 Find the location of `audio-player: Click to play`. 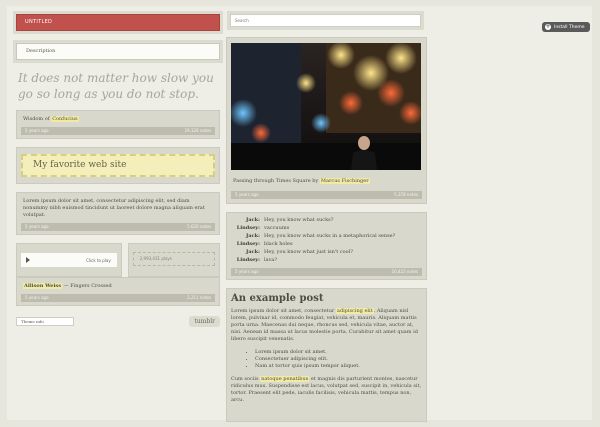

audio-player: Click to play is located at coordinates (69, 260).